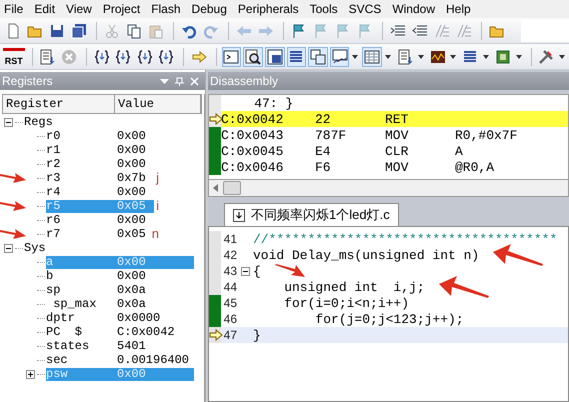  What do you see at coordinates (229, 319) in the screenshot?
I see `line-number: 46` at bounding box center [229, 319].